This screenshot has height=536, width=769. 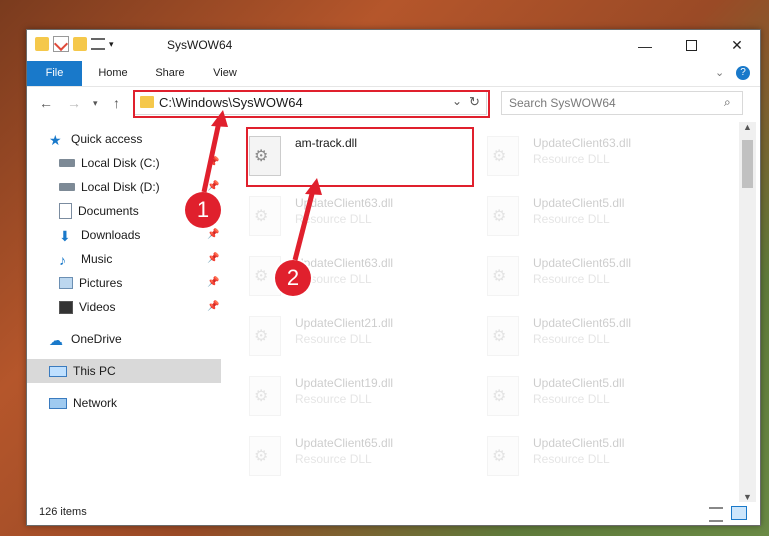 I want to click on document-icon, so click(x=65, y=211).